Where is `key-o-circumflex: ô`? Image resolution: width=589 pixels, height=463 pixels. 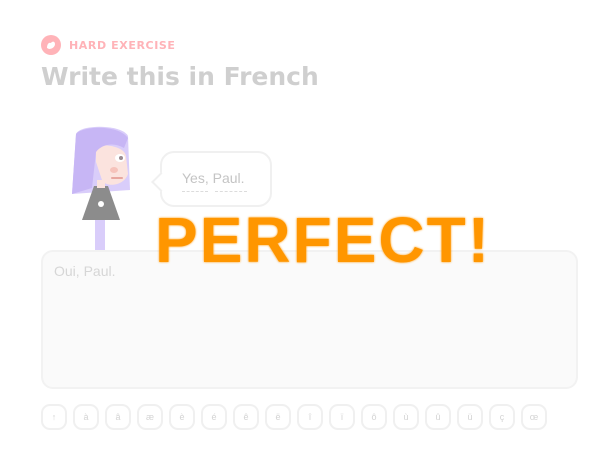 key-o-circumflex: ô is located at coordinates (374, 417).